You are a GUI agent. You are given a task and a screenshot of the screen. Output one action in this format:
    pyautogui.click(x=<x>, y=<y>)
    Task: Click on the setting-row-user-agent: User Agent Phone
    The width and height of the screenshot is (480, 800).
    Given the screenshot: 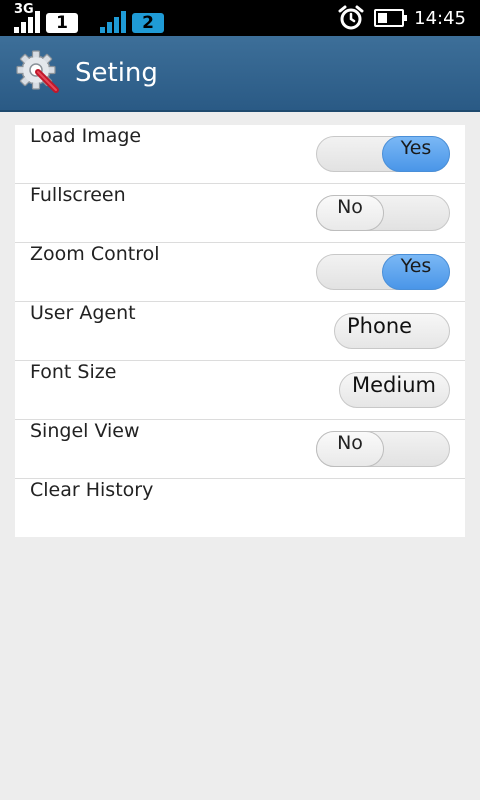 What is the action you would take?
    pyautogui.click(x=240, y=331)
    